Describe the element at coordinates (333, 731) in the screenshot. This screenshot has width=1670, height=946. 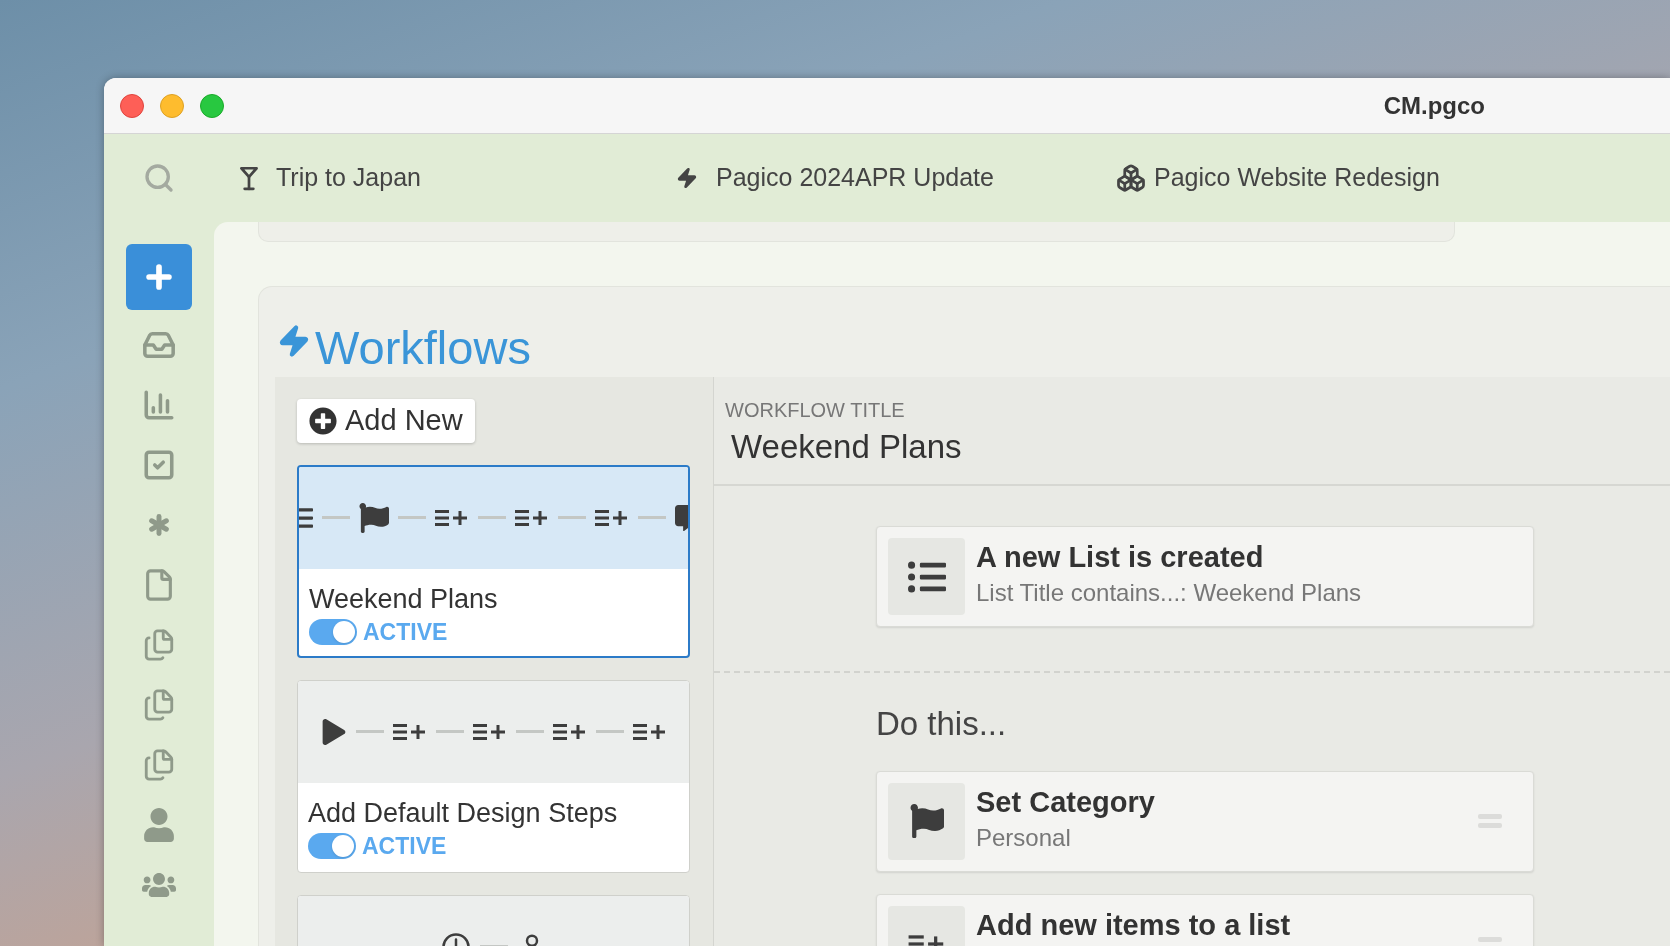
I see `play-icon` at that location.